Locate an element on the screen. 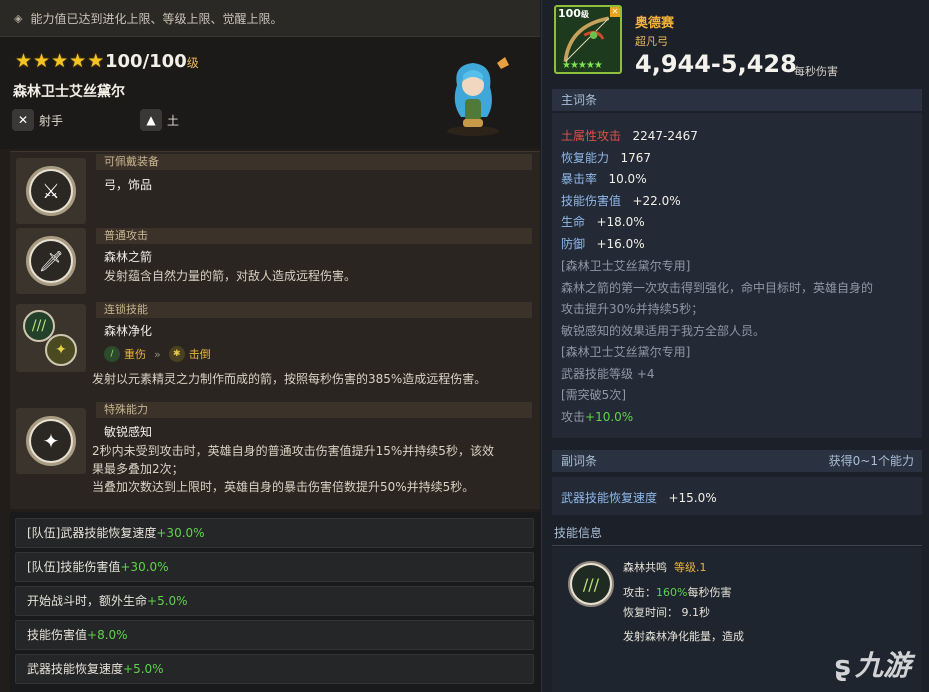 The width and height of the screenshot is (929, 692). stat-def: 防御 +16.0% is located at coordinates (603, 243).